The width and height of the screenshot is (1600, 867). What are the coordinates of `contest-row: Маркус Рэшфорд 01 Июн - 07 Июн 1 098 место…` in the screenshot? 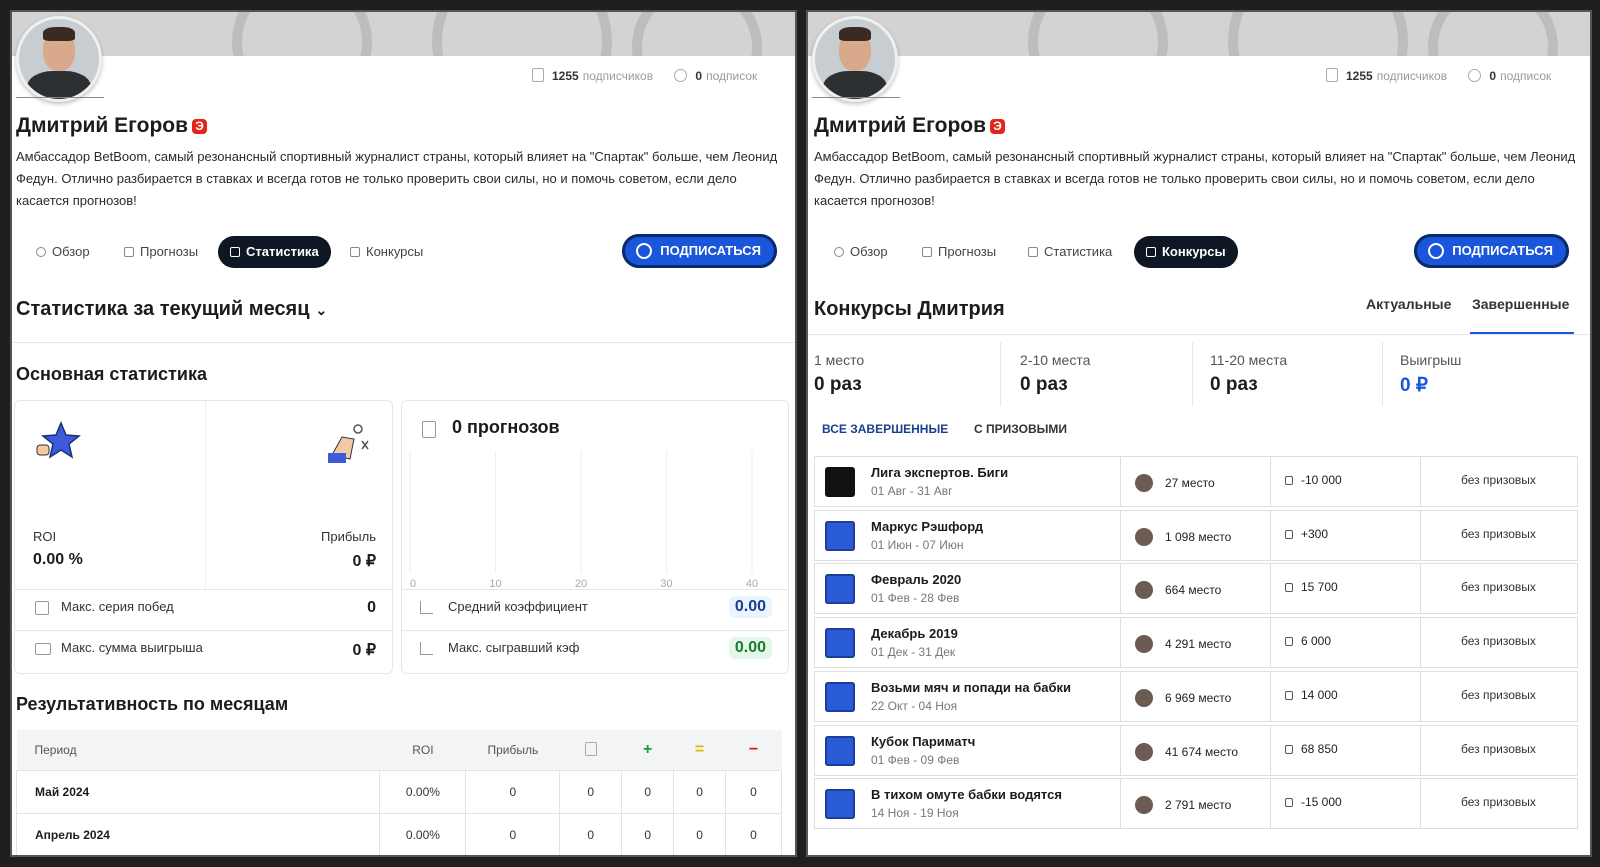 It's located at (1196, 535).